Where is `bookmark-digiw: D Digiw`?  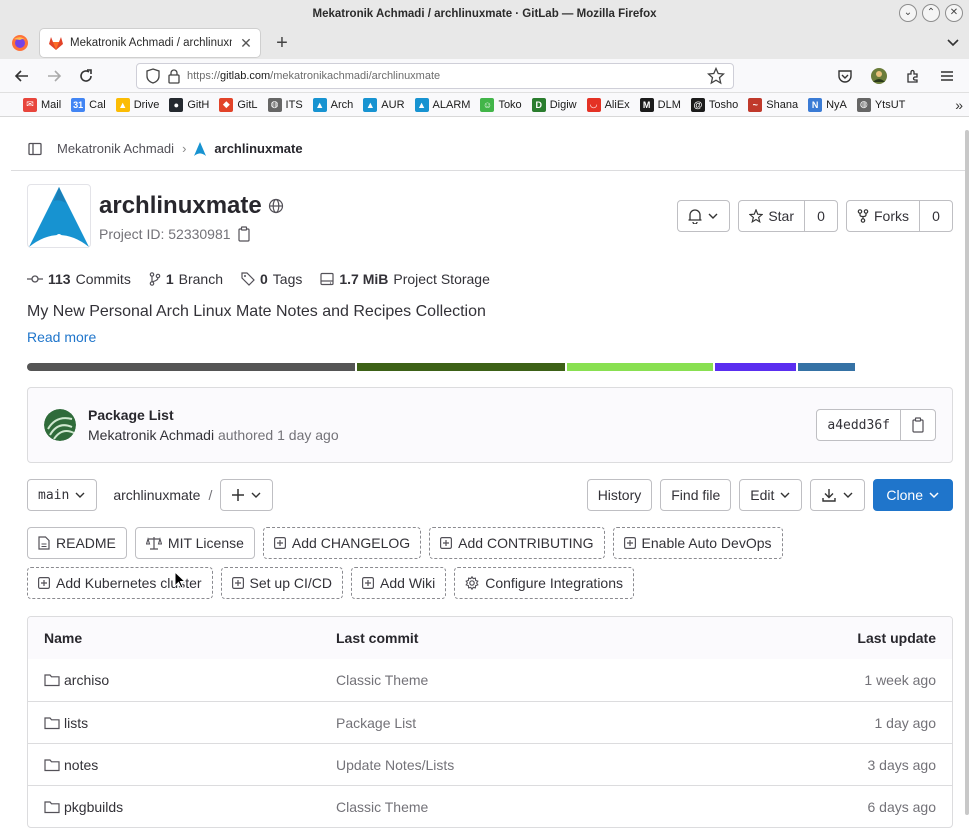 bookmark-digiw: D Digiw is located at coordinates (554, 104).